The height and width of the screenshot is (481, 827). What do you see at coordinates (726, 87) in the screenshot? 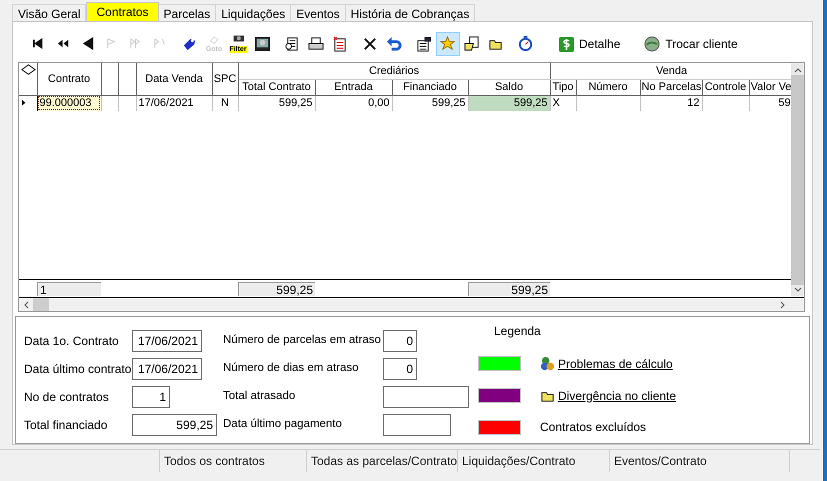
I see `column-header: Controle` at bounding box center [726, 87].